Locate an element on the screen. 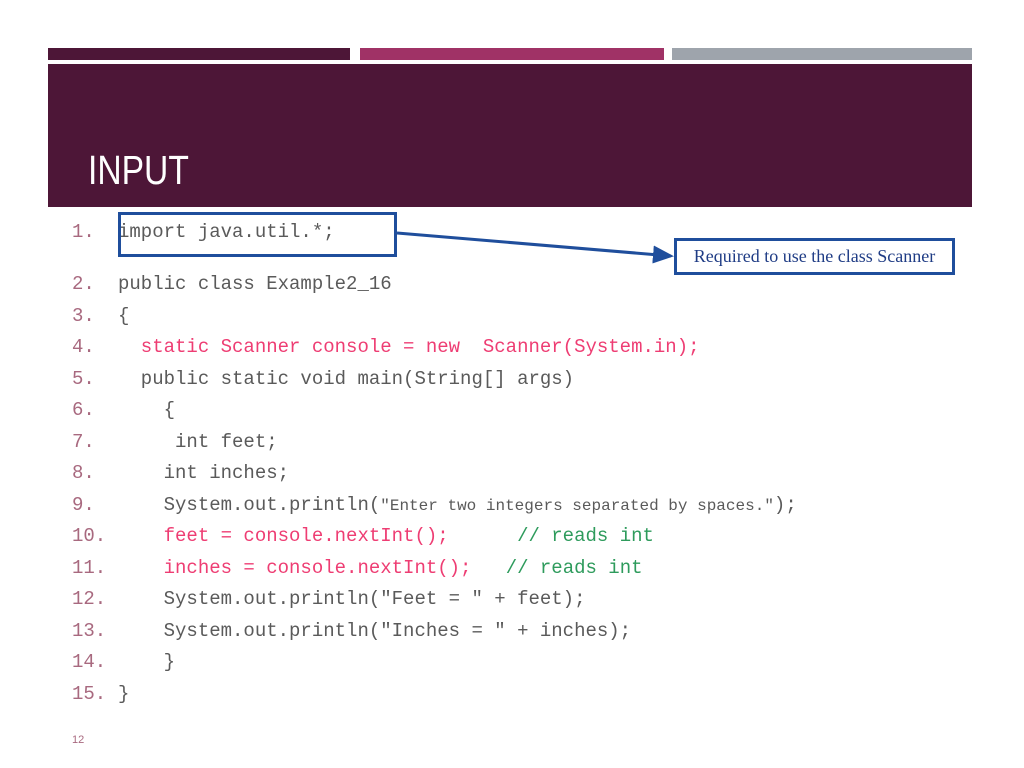 This screenshot has height=768, width=1024. code-line-text: int inches; is located at coordinates (203, 473).